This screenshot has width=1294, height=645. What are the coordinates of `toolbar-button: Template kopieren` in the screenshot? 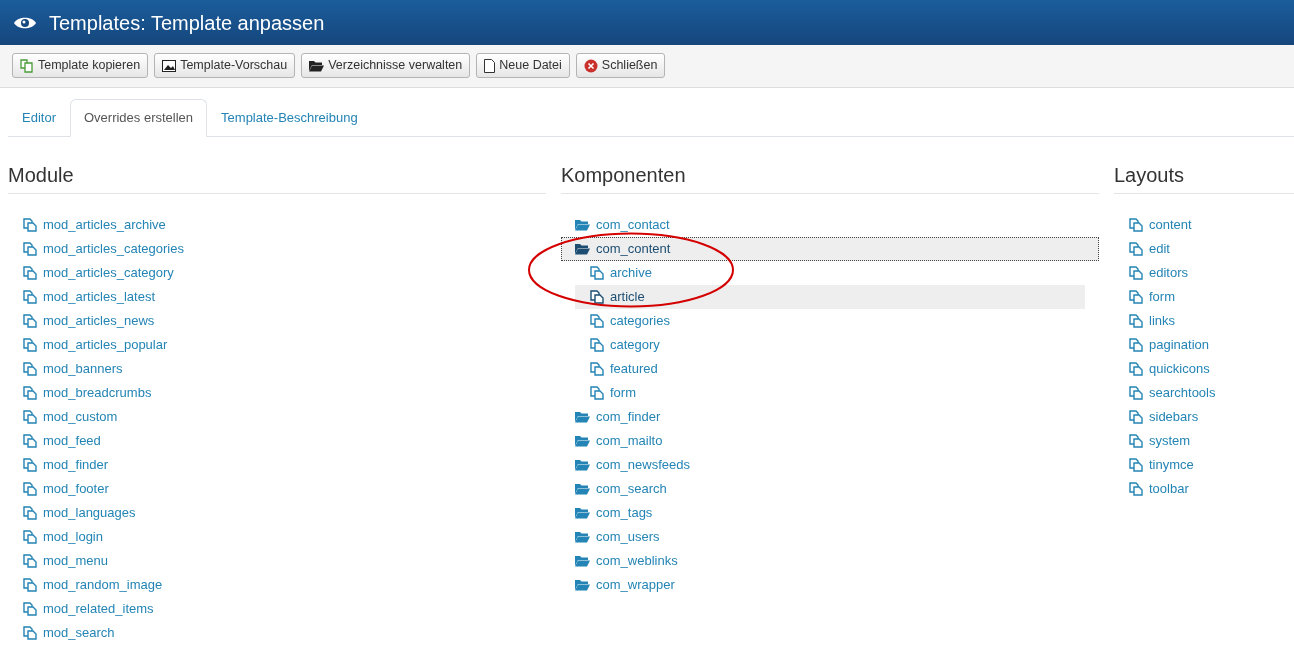 It's located at (80, 65).